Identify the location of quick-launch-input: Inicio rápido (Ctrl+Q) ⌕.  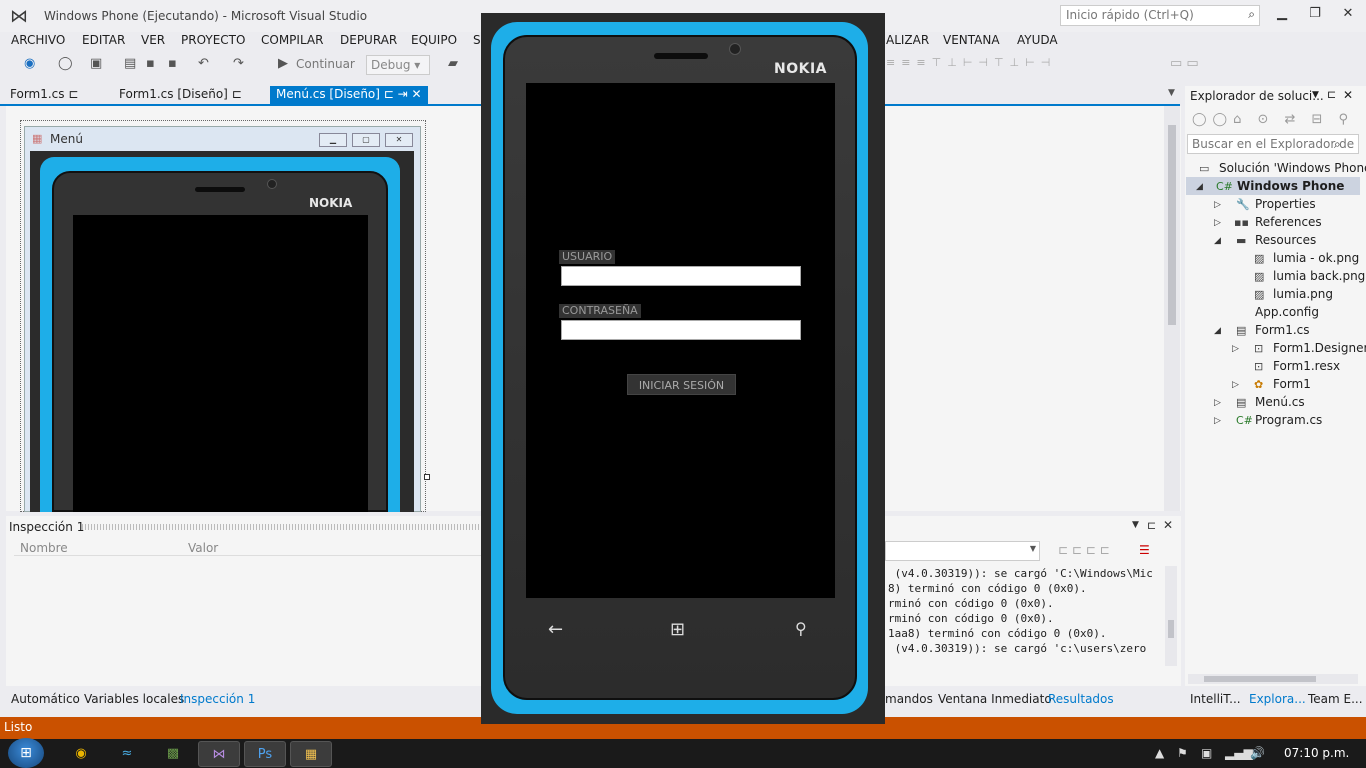
(1160, 15).